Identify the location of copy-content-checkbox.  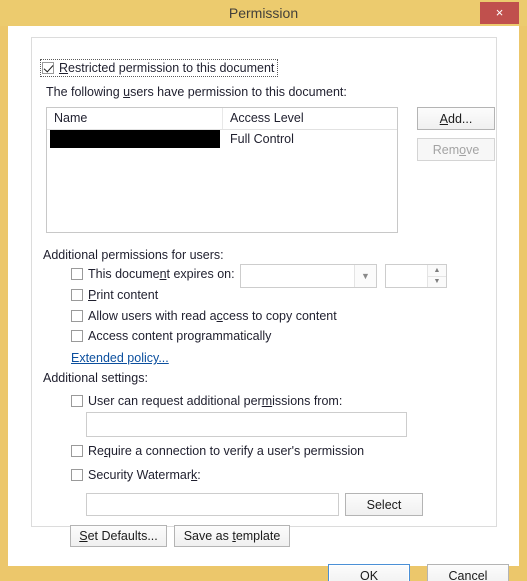
(77, 316).